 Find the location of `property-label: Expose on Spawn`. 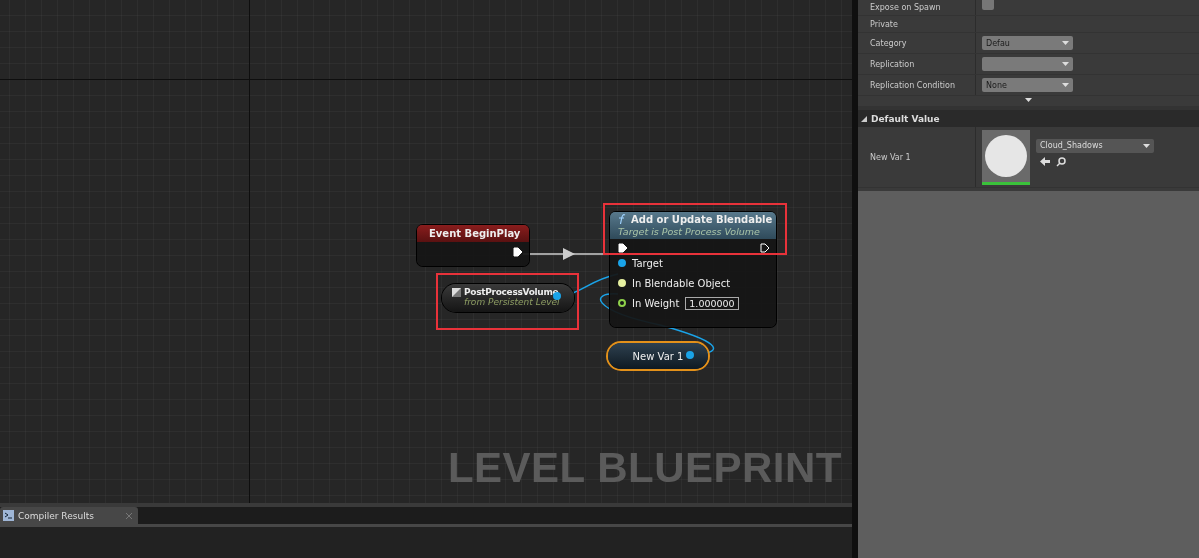

property-label: Expose on Spawn is located at coordinates (917, 7).